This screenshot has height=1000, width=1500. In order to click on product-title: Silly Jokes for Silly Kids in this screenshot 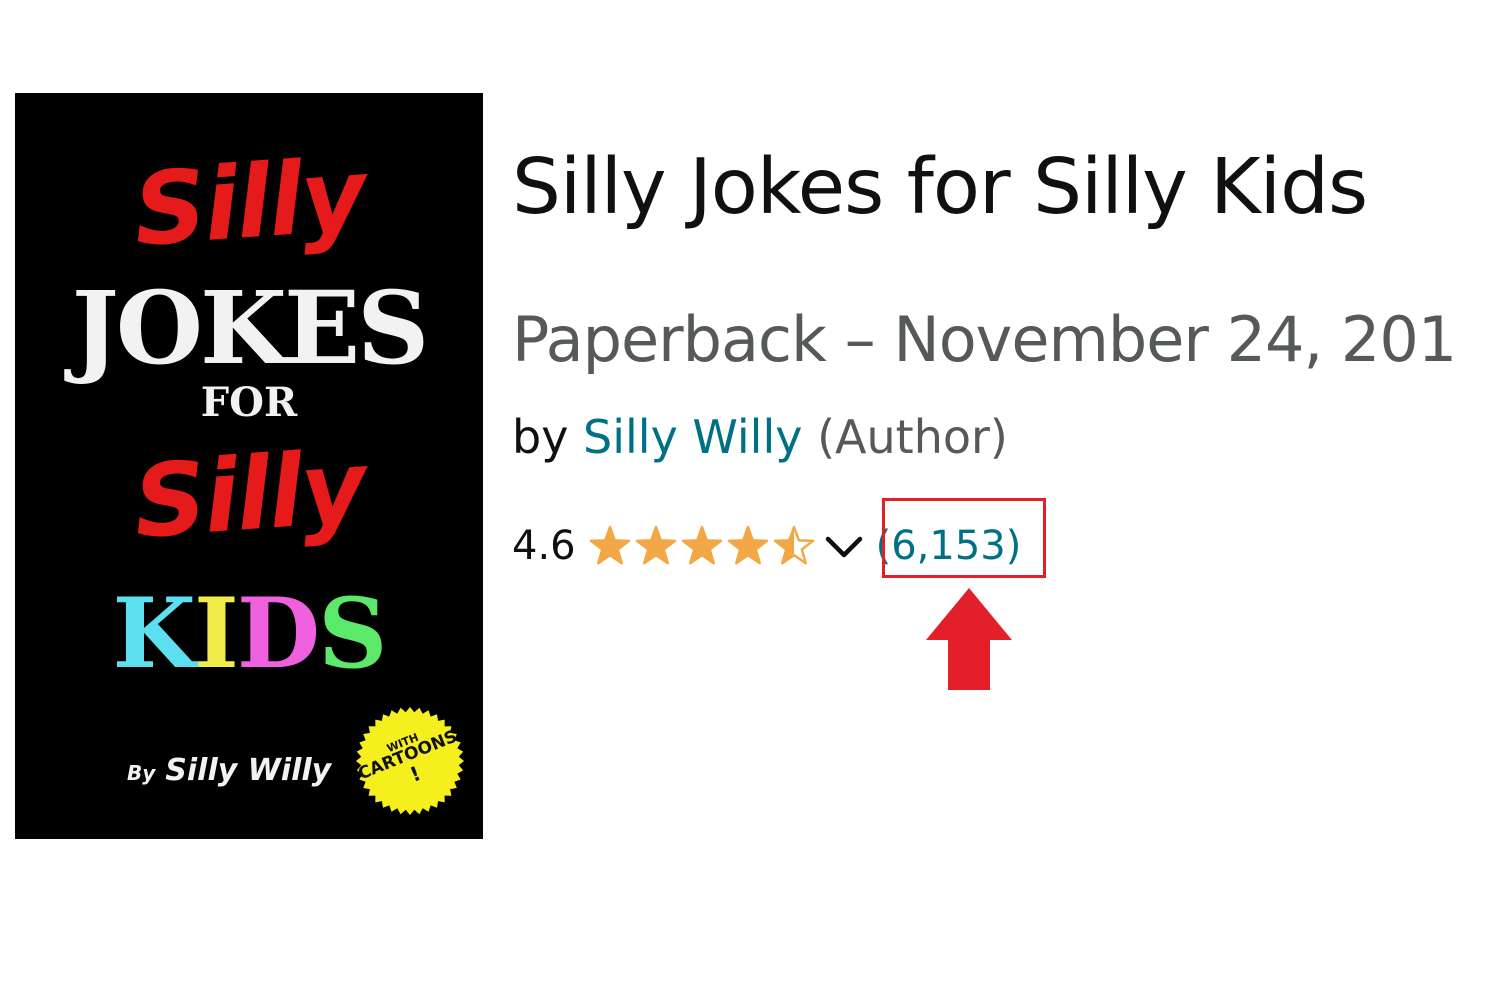, I will do `click(940, 187)`.